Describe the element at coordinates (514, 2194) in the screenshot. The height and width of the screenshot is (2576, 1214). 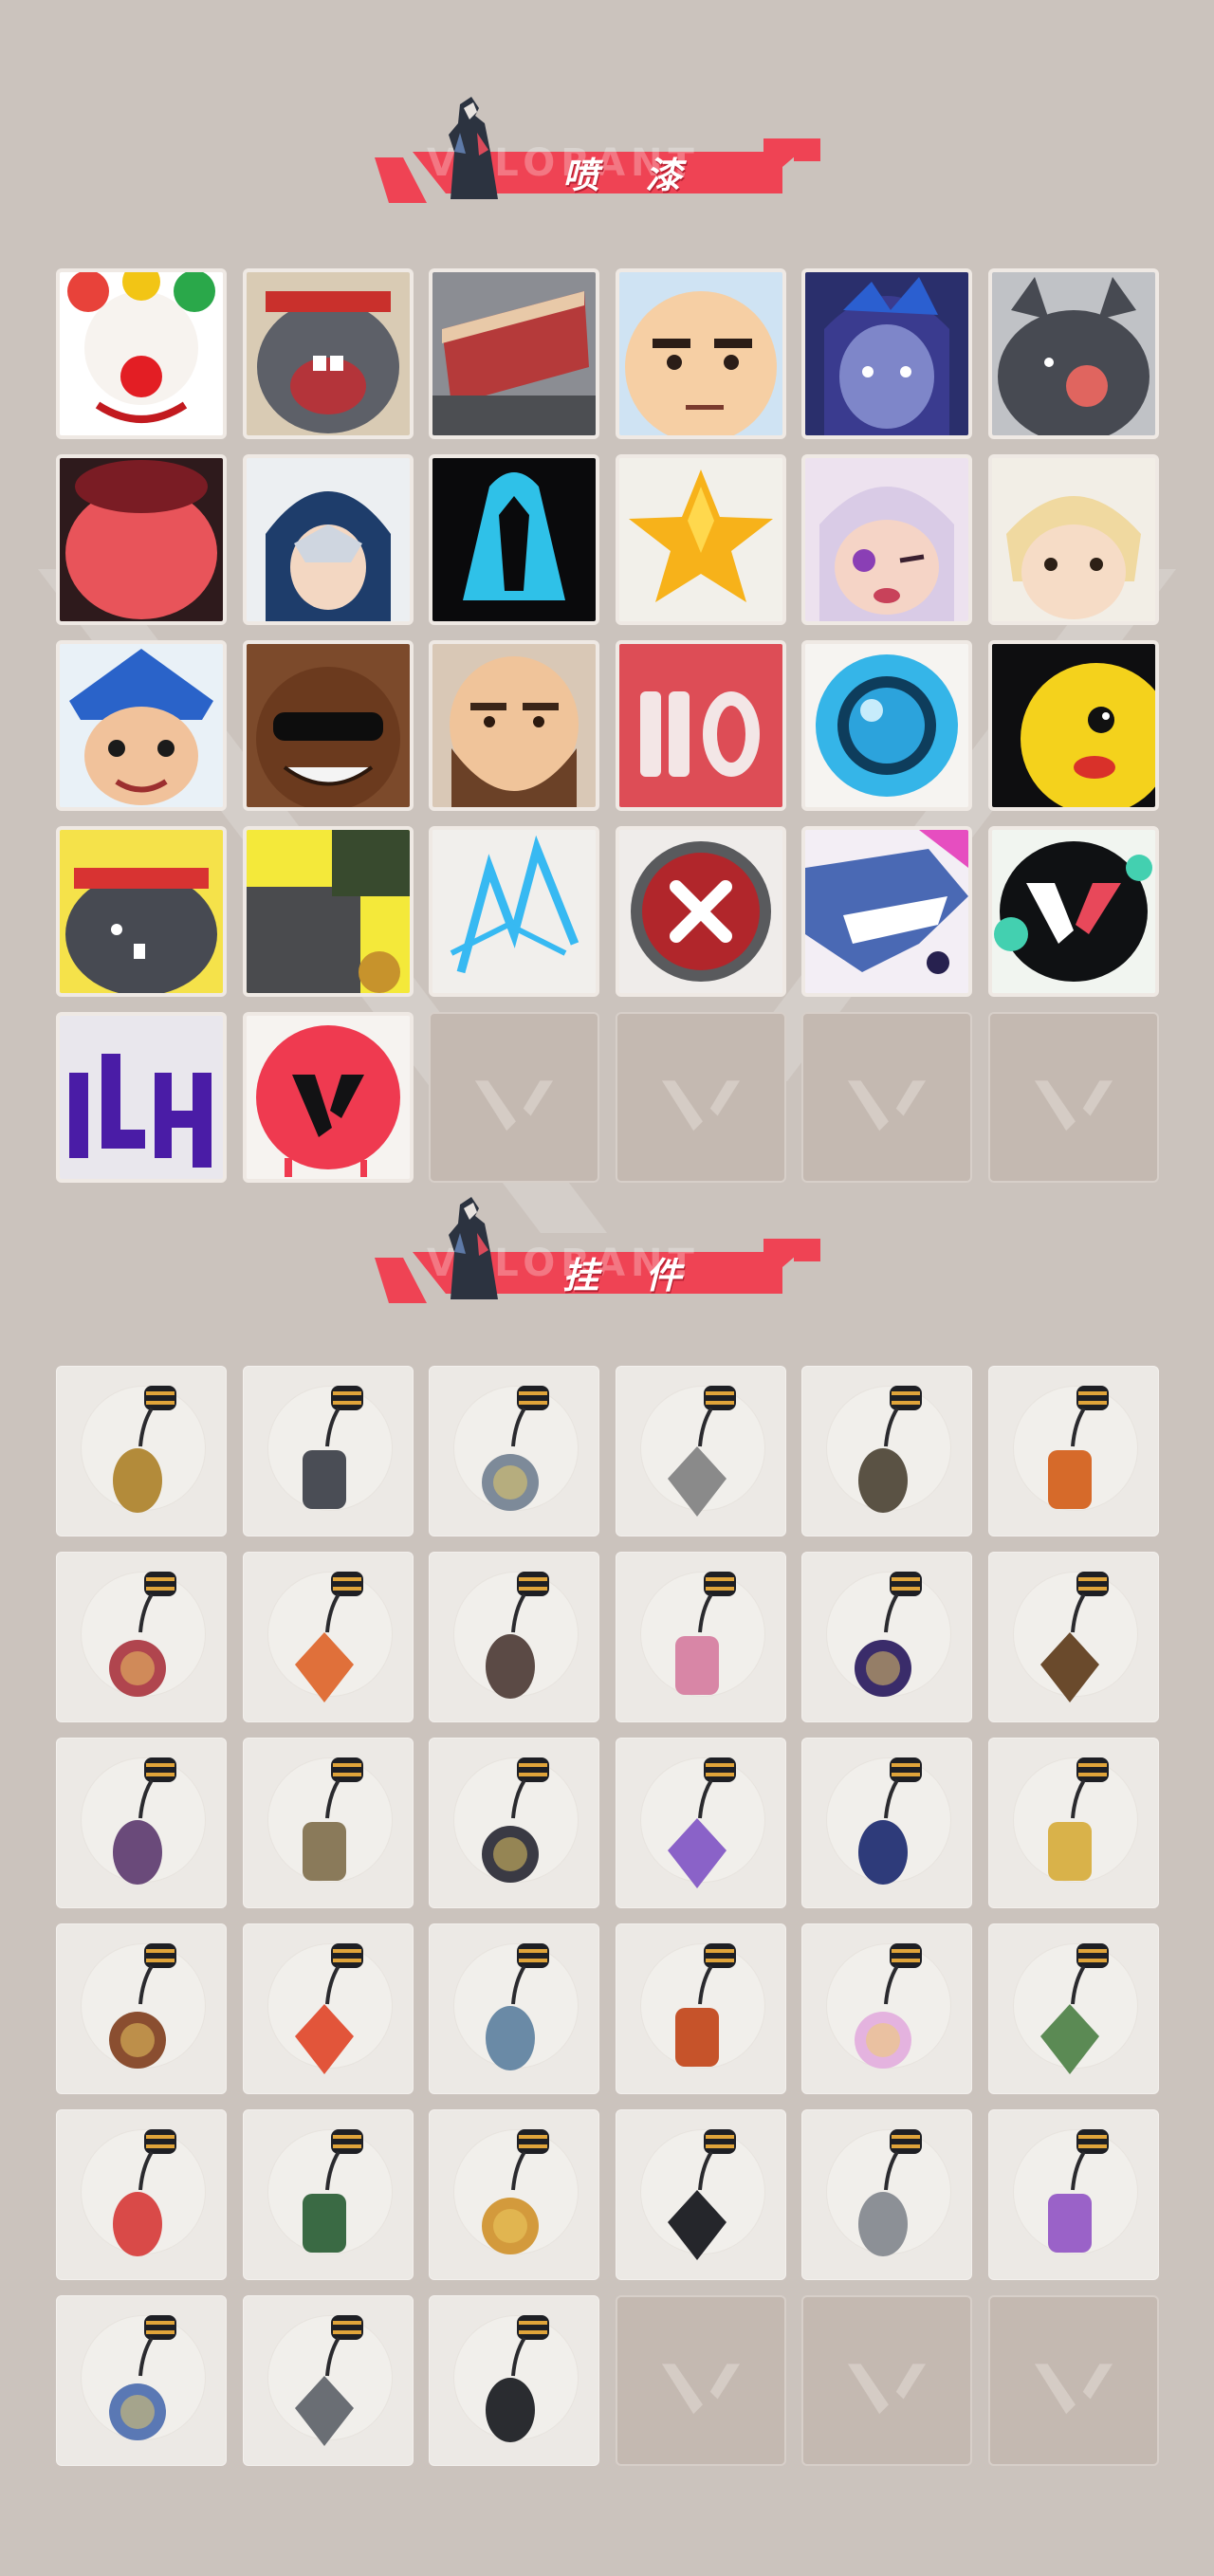
I see `beehive-charm` at that location.